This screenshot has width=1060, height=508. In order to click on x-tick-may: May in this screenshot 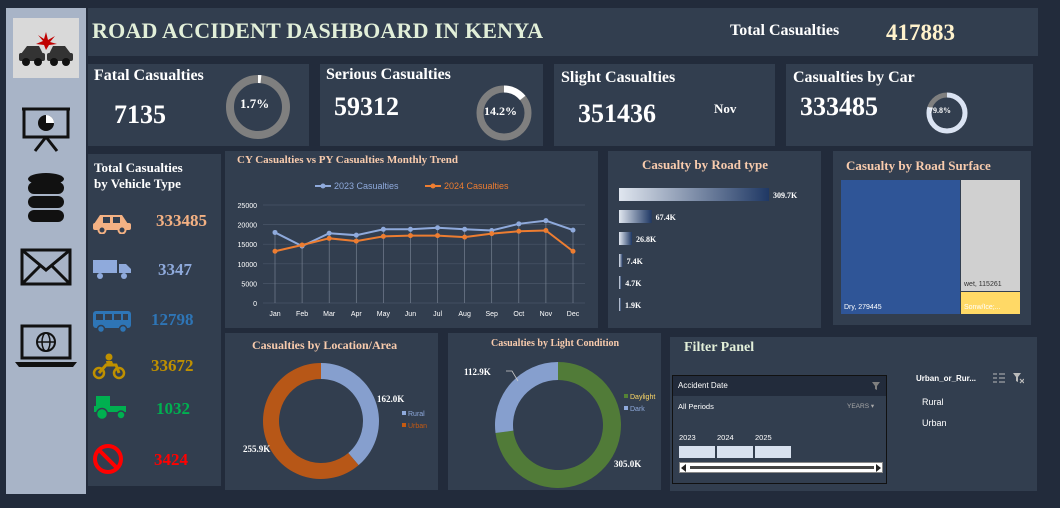, I will do `click(384, 314)`.